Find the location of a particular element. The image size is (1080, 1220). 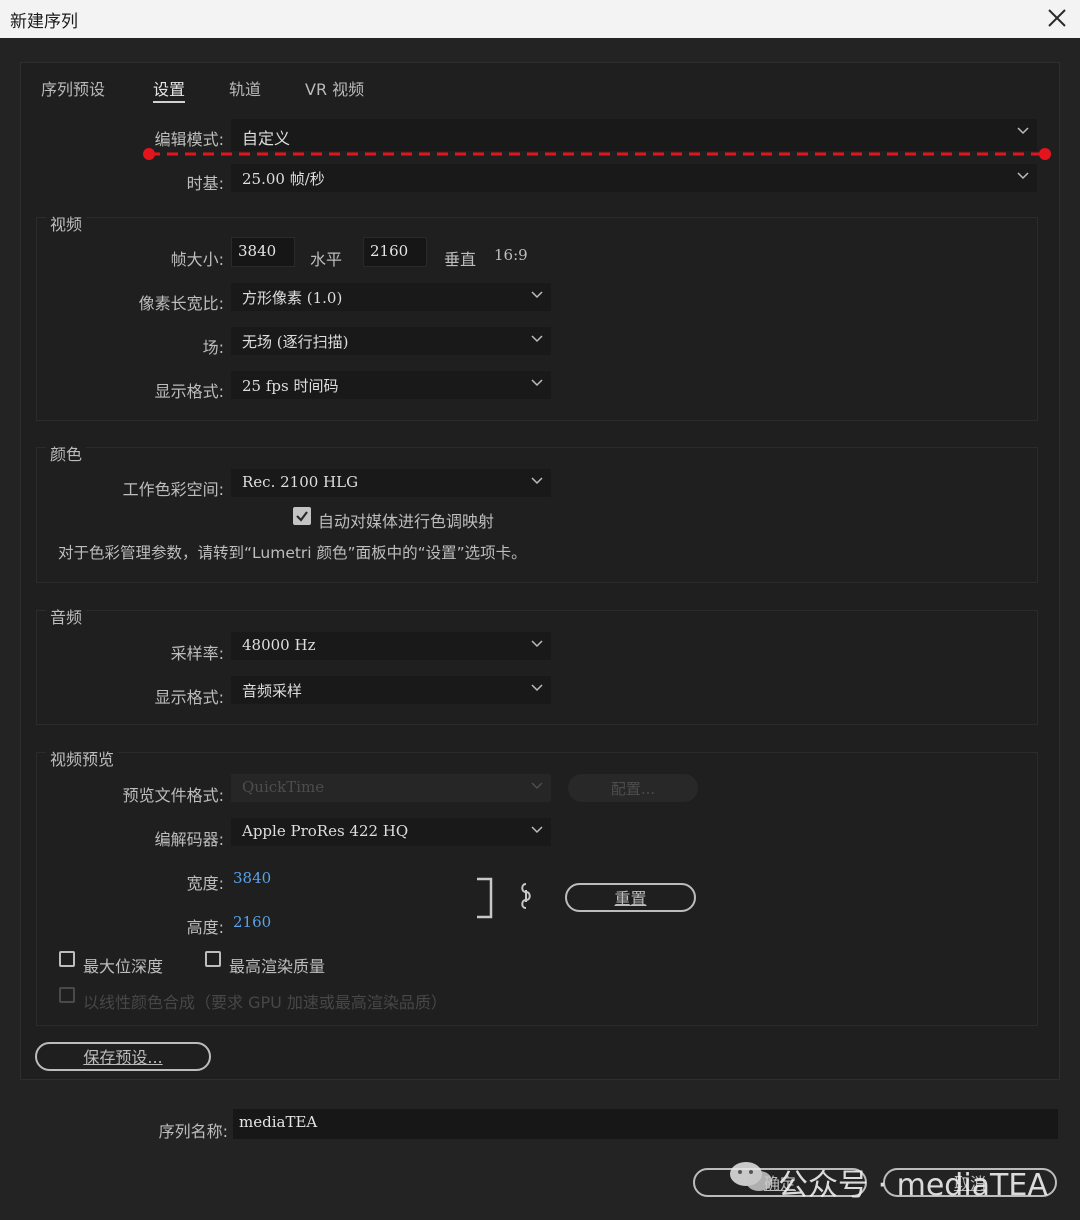

sequence-name-label: 序列名称: is located at coordinates (193, 1131).